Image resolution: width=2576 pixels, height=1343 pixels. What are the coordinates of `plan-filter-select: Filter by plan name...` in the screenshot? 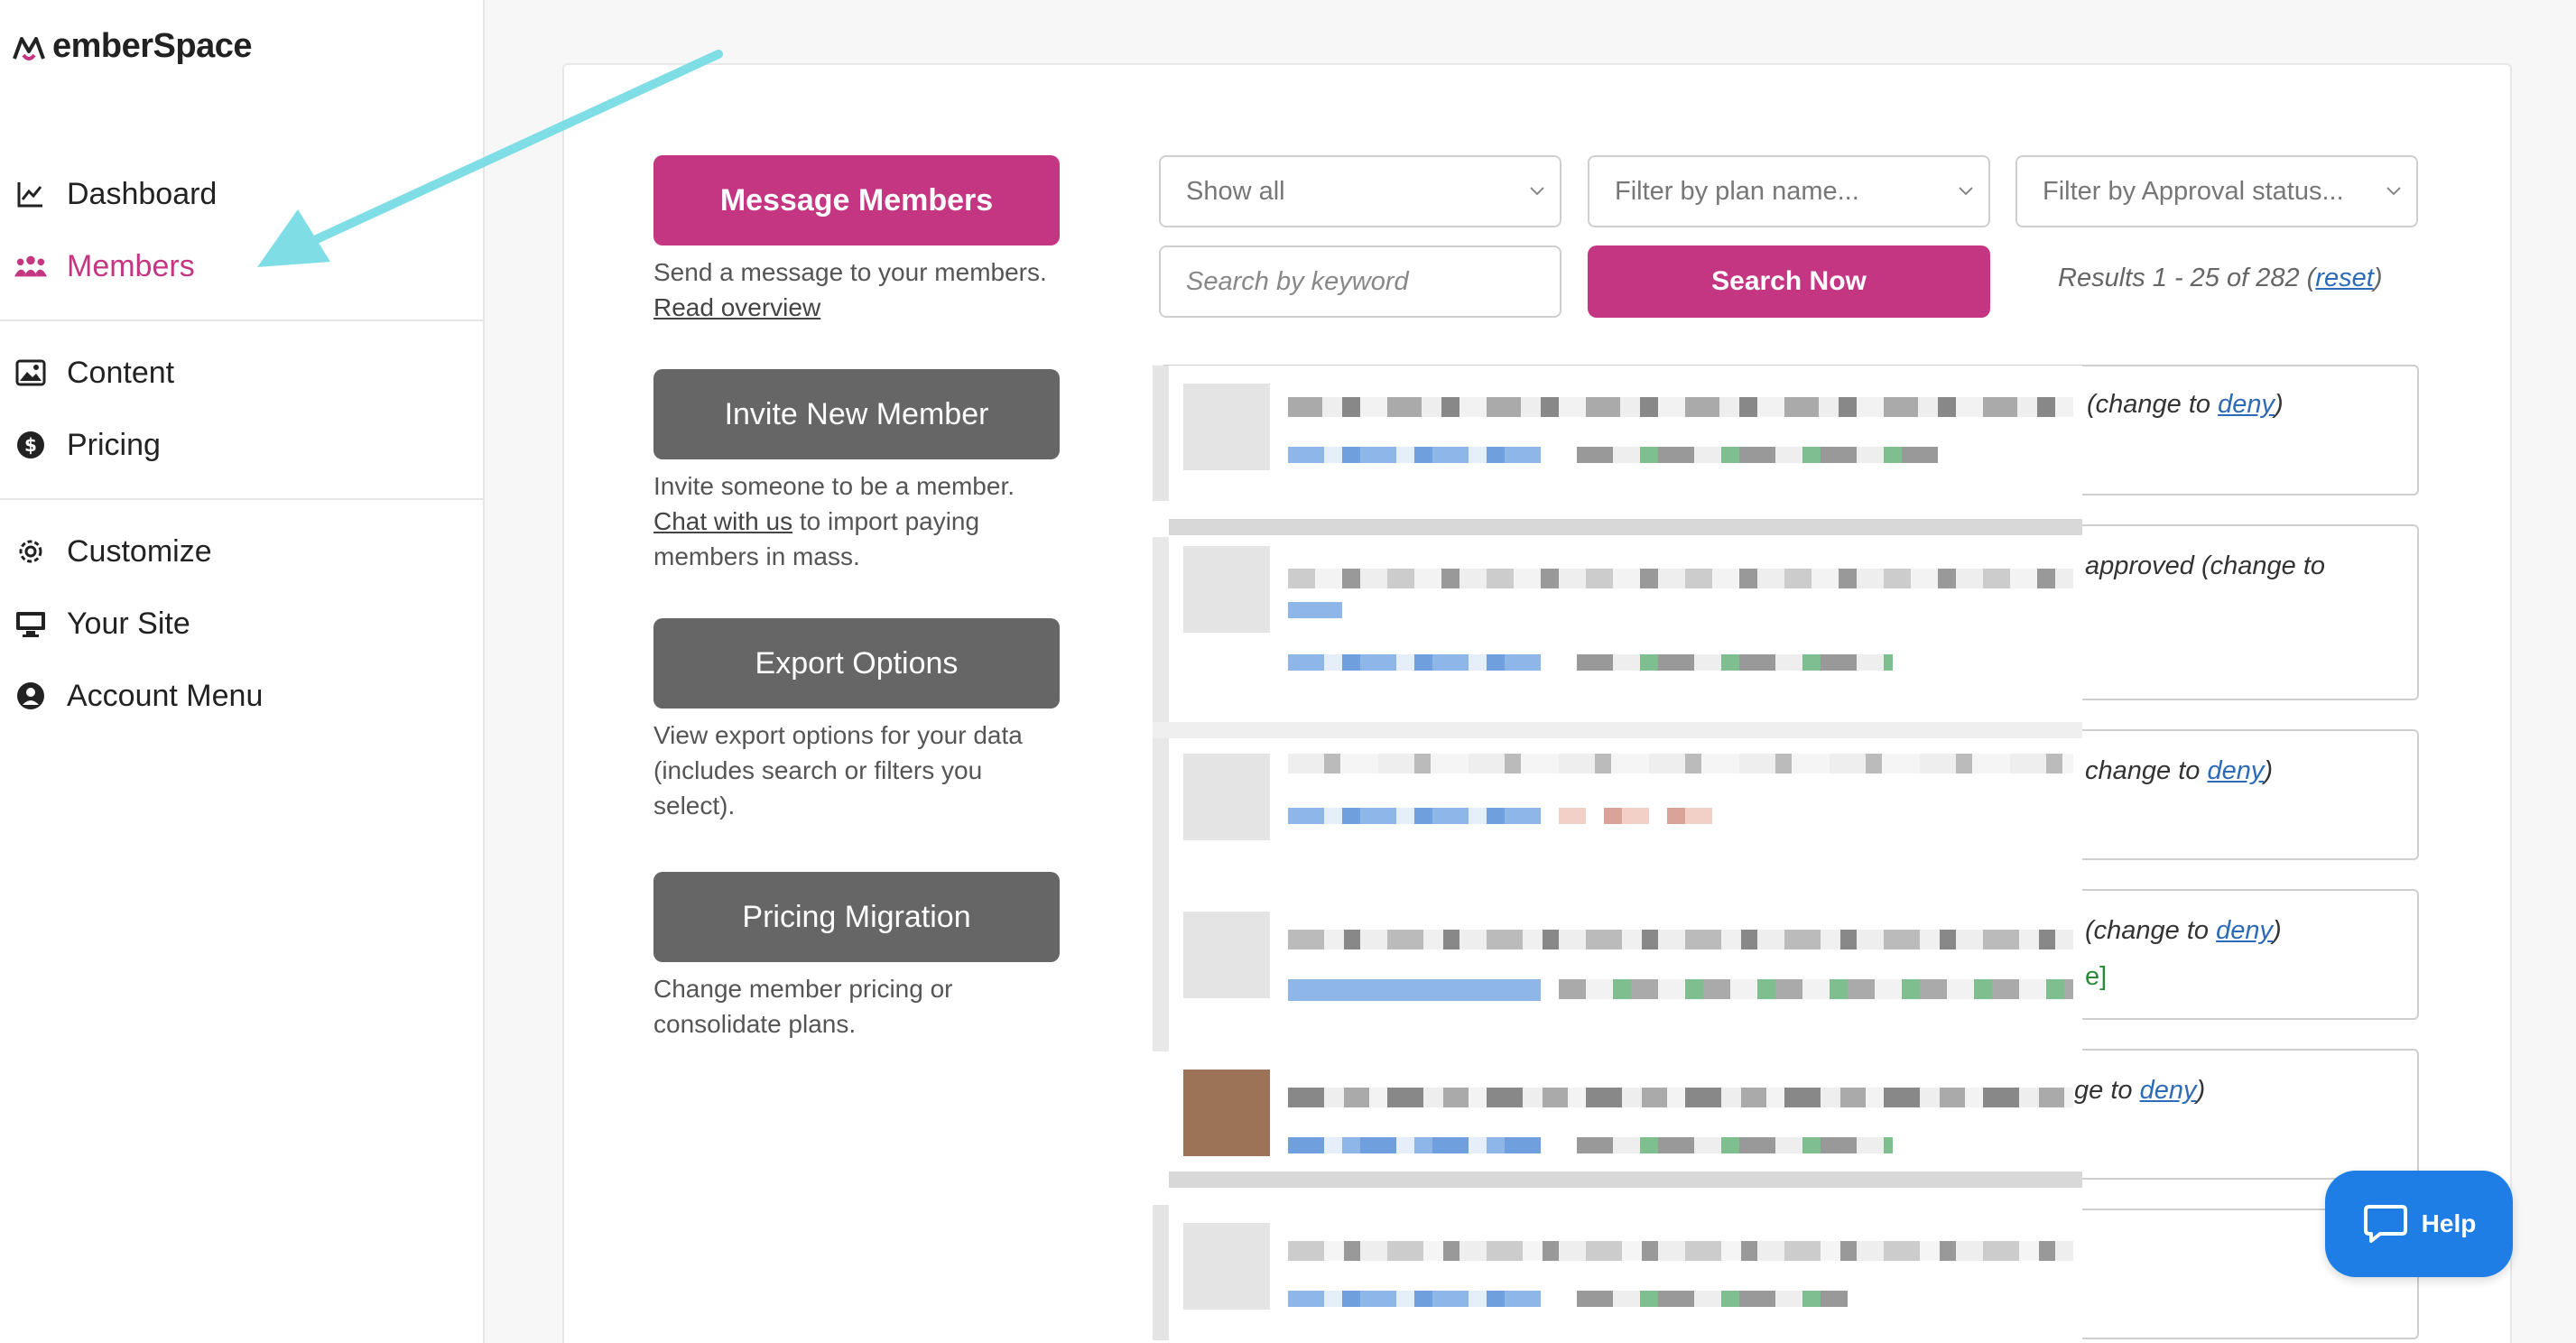 It's located at (1789, 191).